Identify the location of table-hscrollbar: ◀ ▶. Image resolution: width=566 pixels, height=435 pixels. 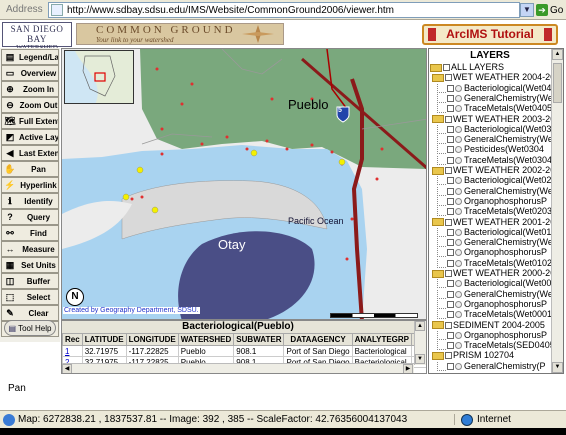
(238, 368).